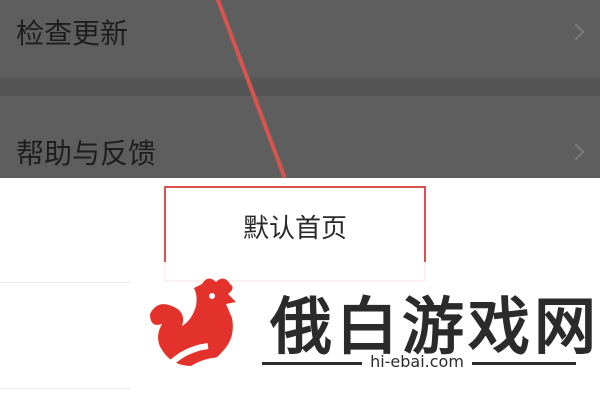 Image resolution: width=600 pixels, height=402 pixels. What do you see at coordinates (417, 361) in the screenshot?
I see `watermark-url: hi-ebai.com` at bounding box center [417, 361].